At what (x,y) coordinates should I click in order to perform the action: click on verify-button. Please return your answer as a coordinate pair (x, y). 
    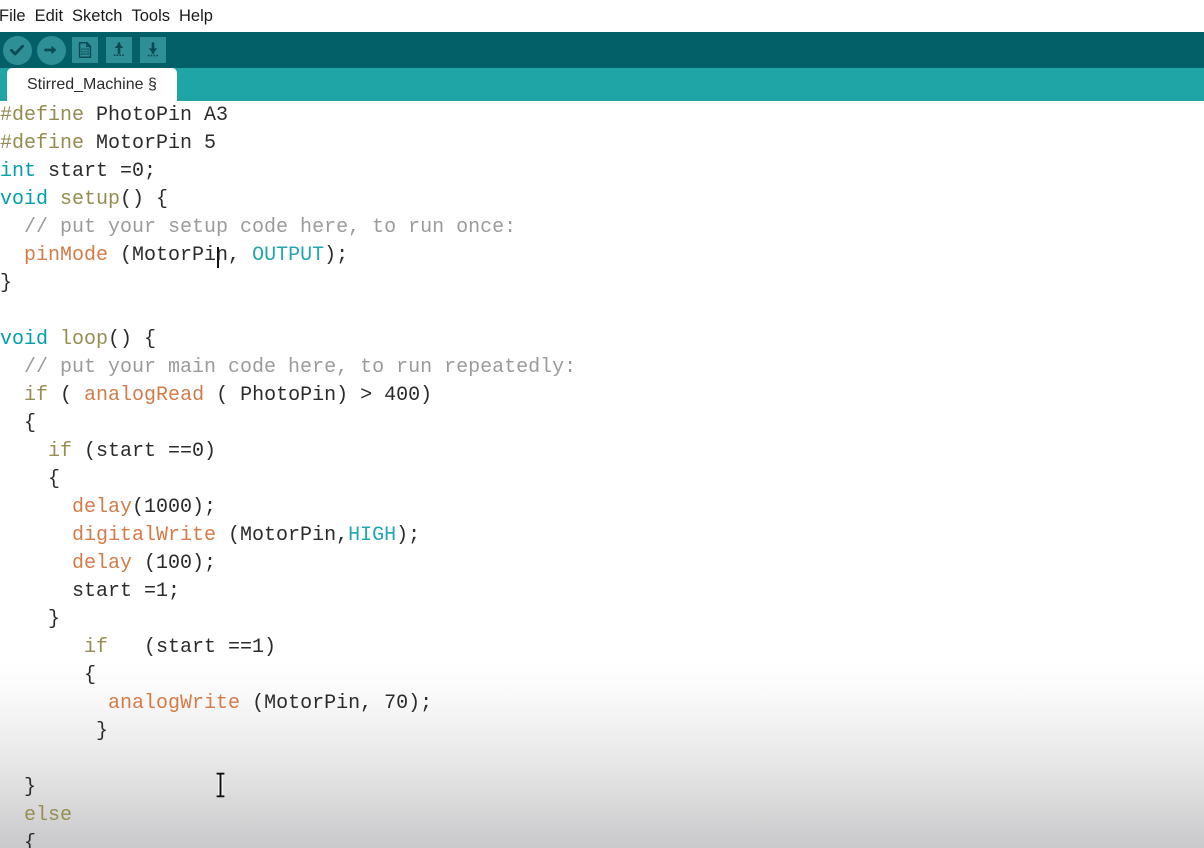
    Looking at the image, I should click on (17, 50).